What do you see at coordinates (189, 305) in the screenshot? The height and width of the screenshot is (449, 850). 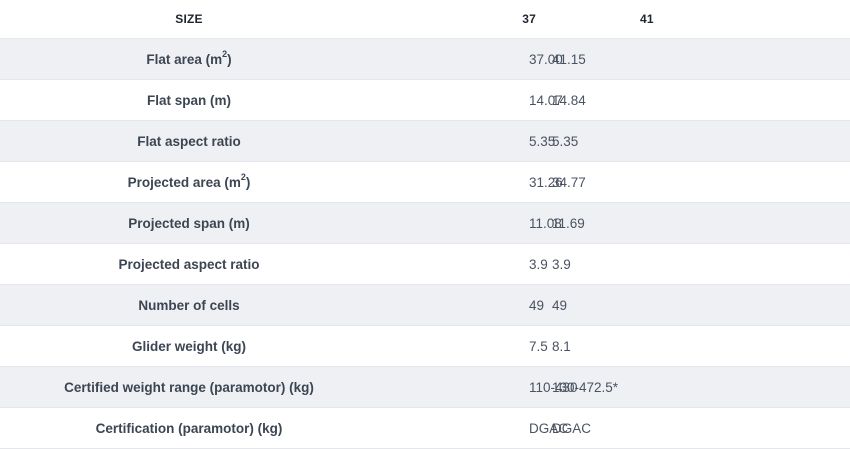 I see `row-label-number-of-cells: Number of cells` at bounding box center [189, 305].